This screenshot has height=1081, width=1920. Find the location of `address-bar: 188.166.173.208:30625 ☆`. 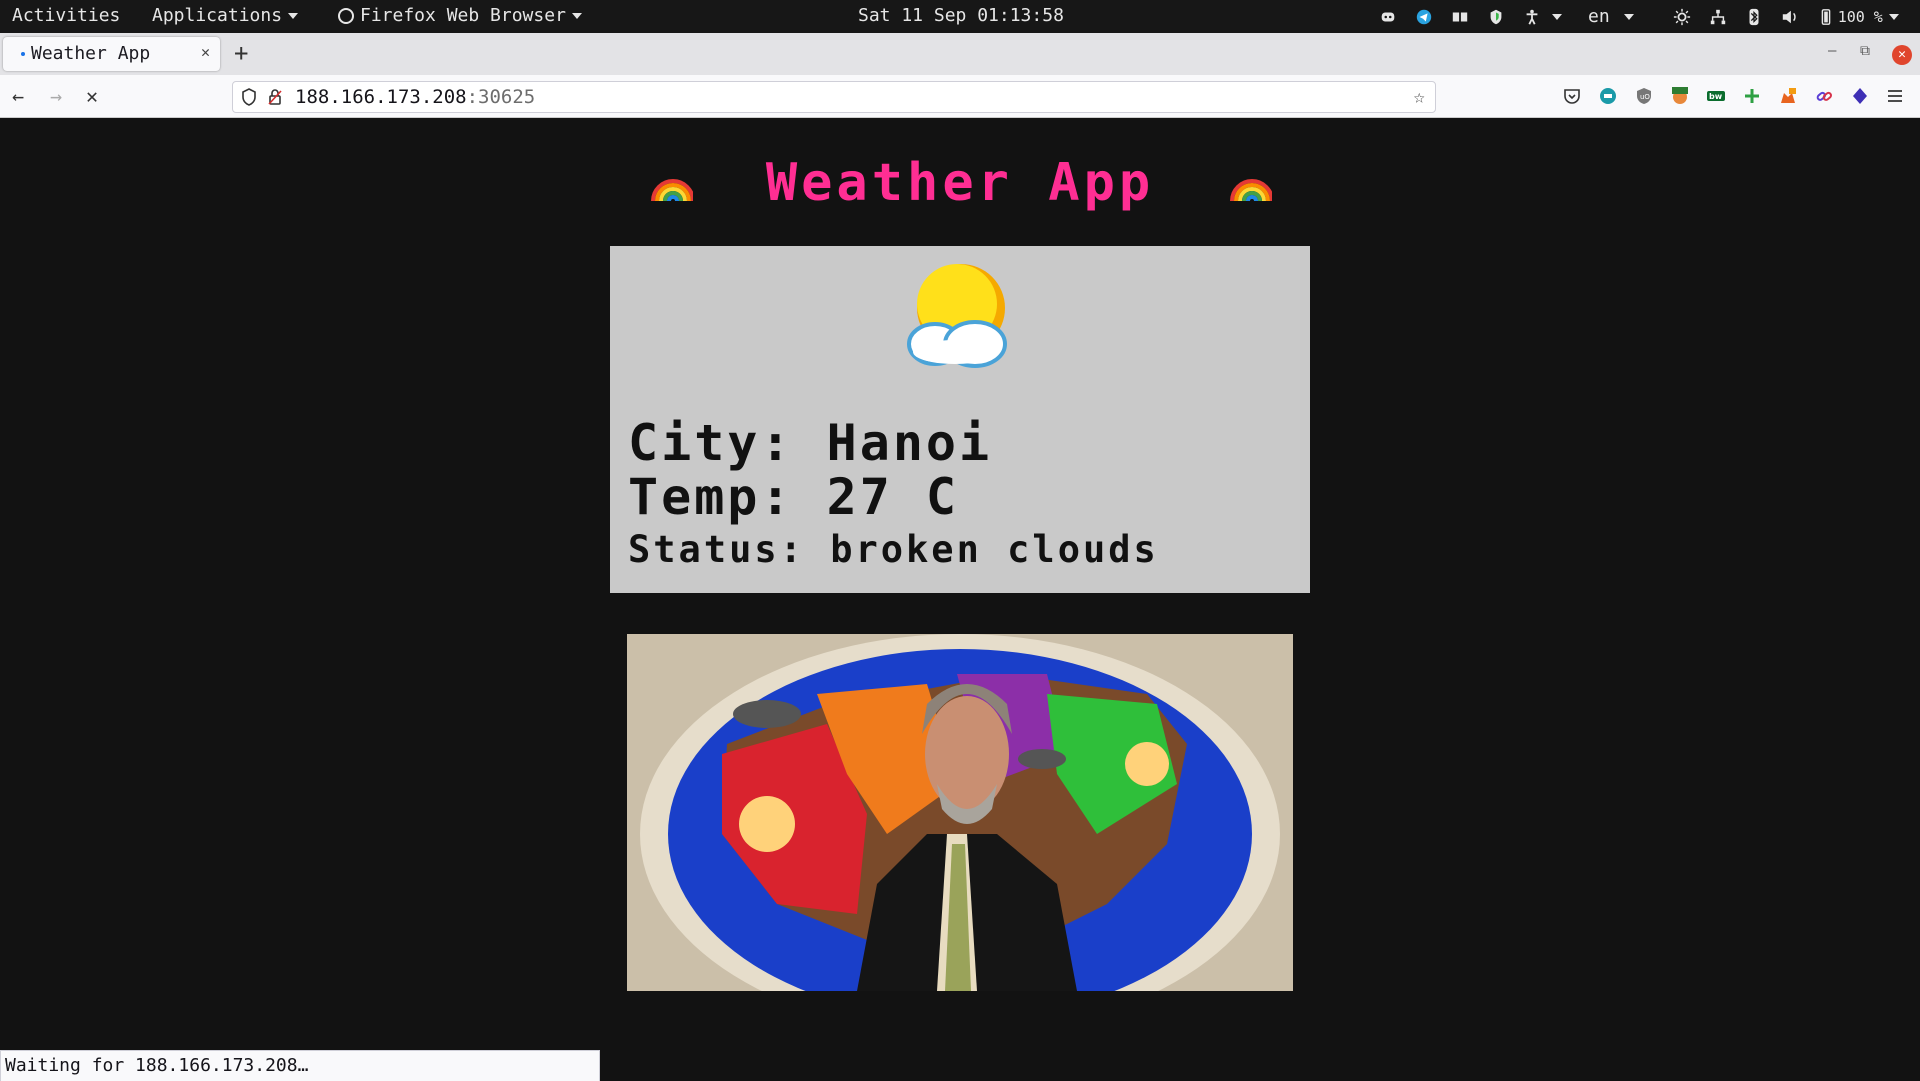

address-bar: 188.166.173.208:30625 ☆ is located at coordinates (834, 97).